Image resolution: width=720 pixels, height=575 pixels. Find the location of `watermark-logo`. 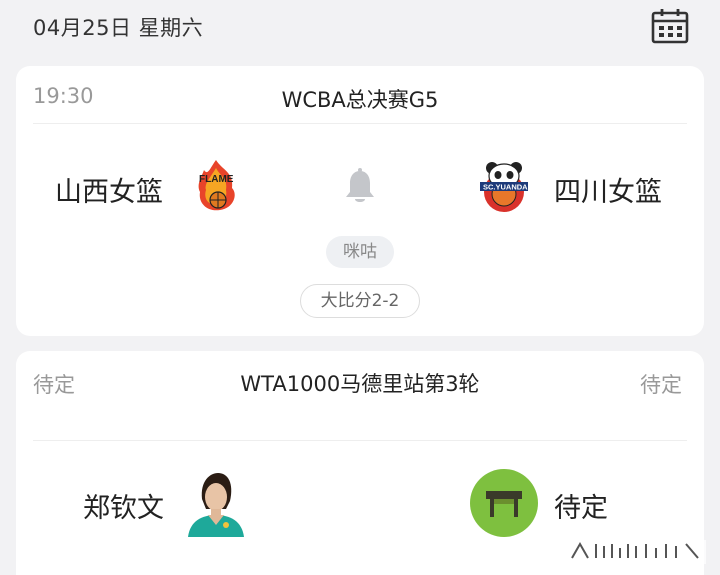

watermark-logo is located at coordinates (636, 552).